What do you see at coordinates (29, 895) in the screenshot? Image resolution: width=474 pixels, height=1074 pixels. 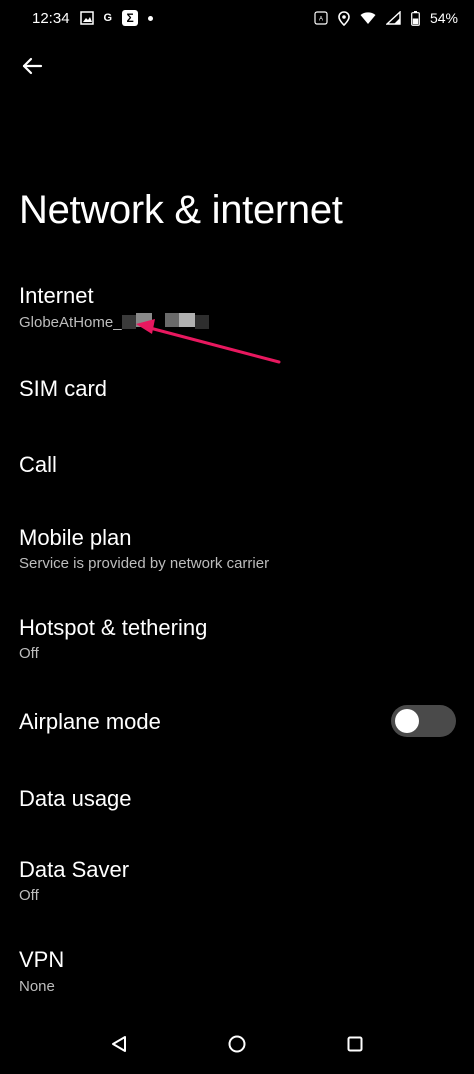 I see `data-saver-subtitle: Off` at bounding box center [29, 895].